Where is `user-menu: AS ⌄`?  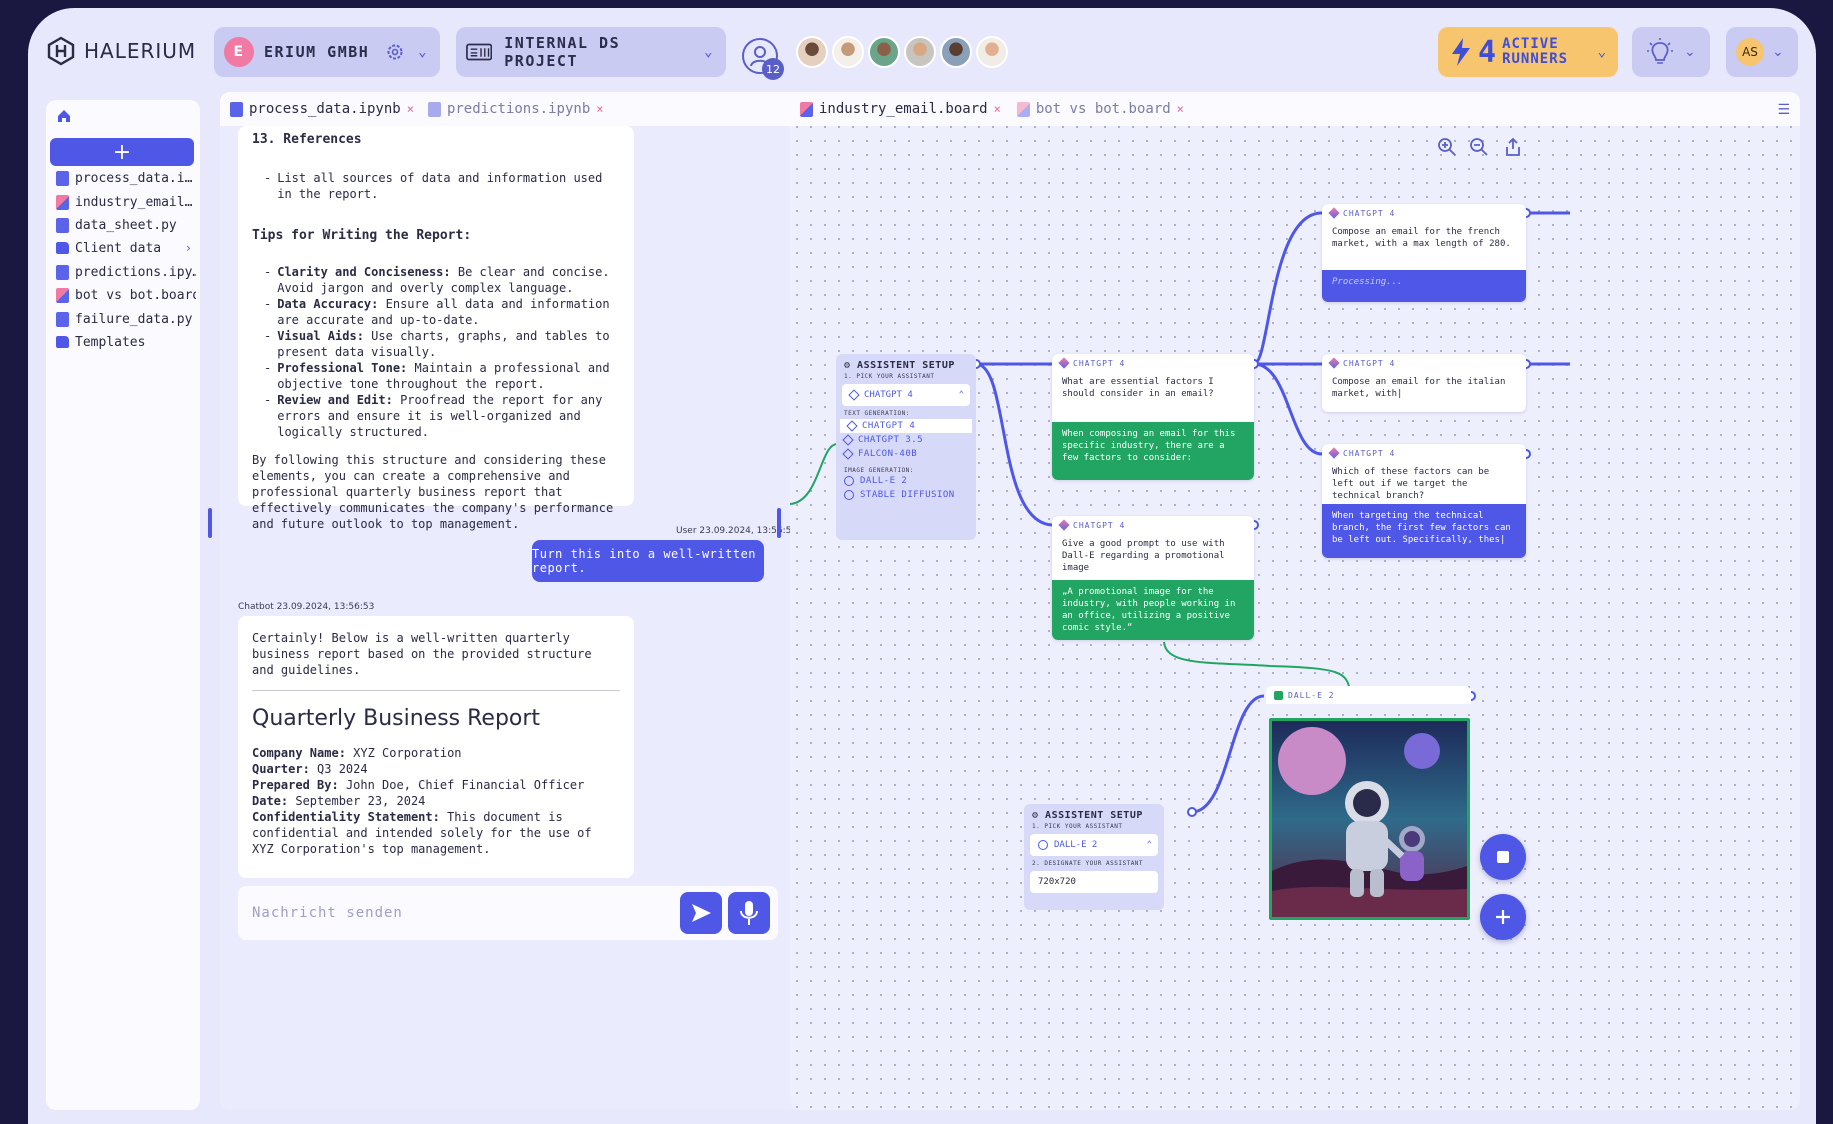 user-menu: AS ⌄ is located at coordinates (1762, 52).